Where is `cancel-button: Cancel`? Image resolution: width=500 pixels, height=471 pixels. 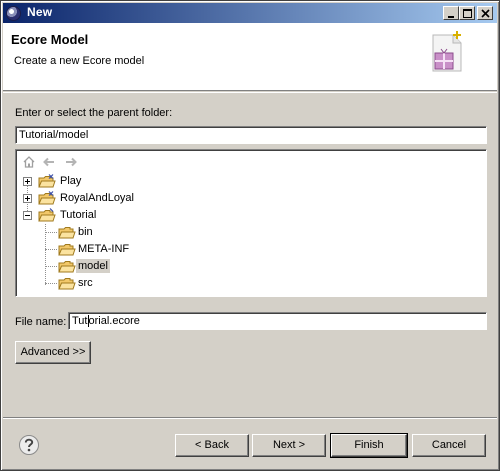
cancel-button: Cancel is located at coordinates (449, 445).